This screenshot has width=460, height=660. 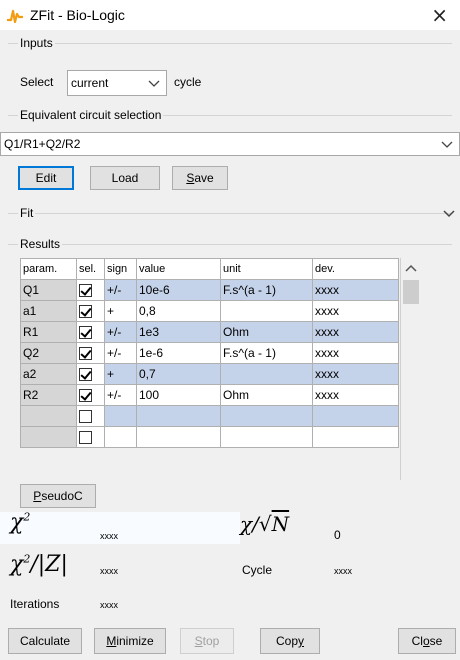 I want to click on scroll-up-arrow-icon, so click(x=411, y=268).